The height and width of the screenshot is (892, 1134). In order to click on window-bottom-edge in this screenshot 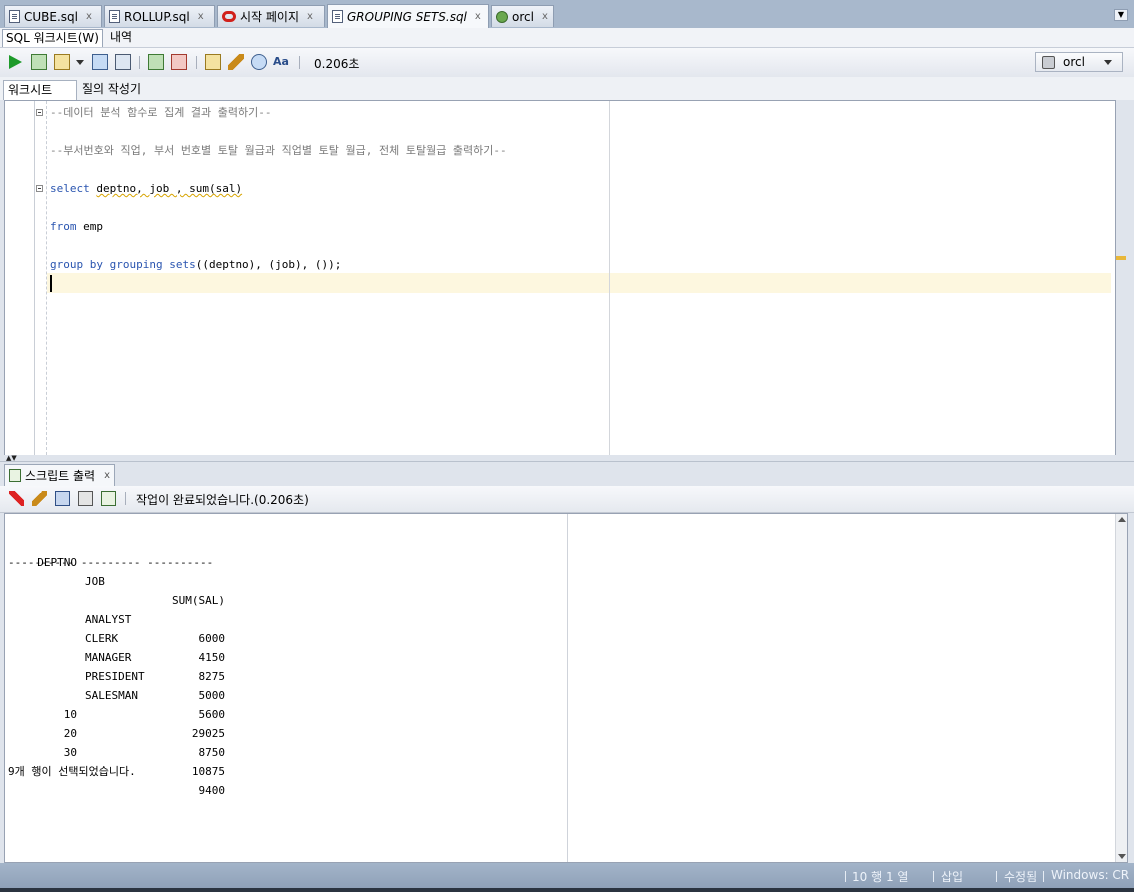, I will do `click(567, 890)`.